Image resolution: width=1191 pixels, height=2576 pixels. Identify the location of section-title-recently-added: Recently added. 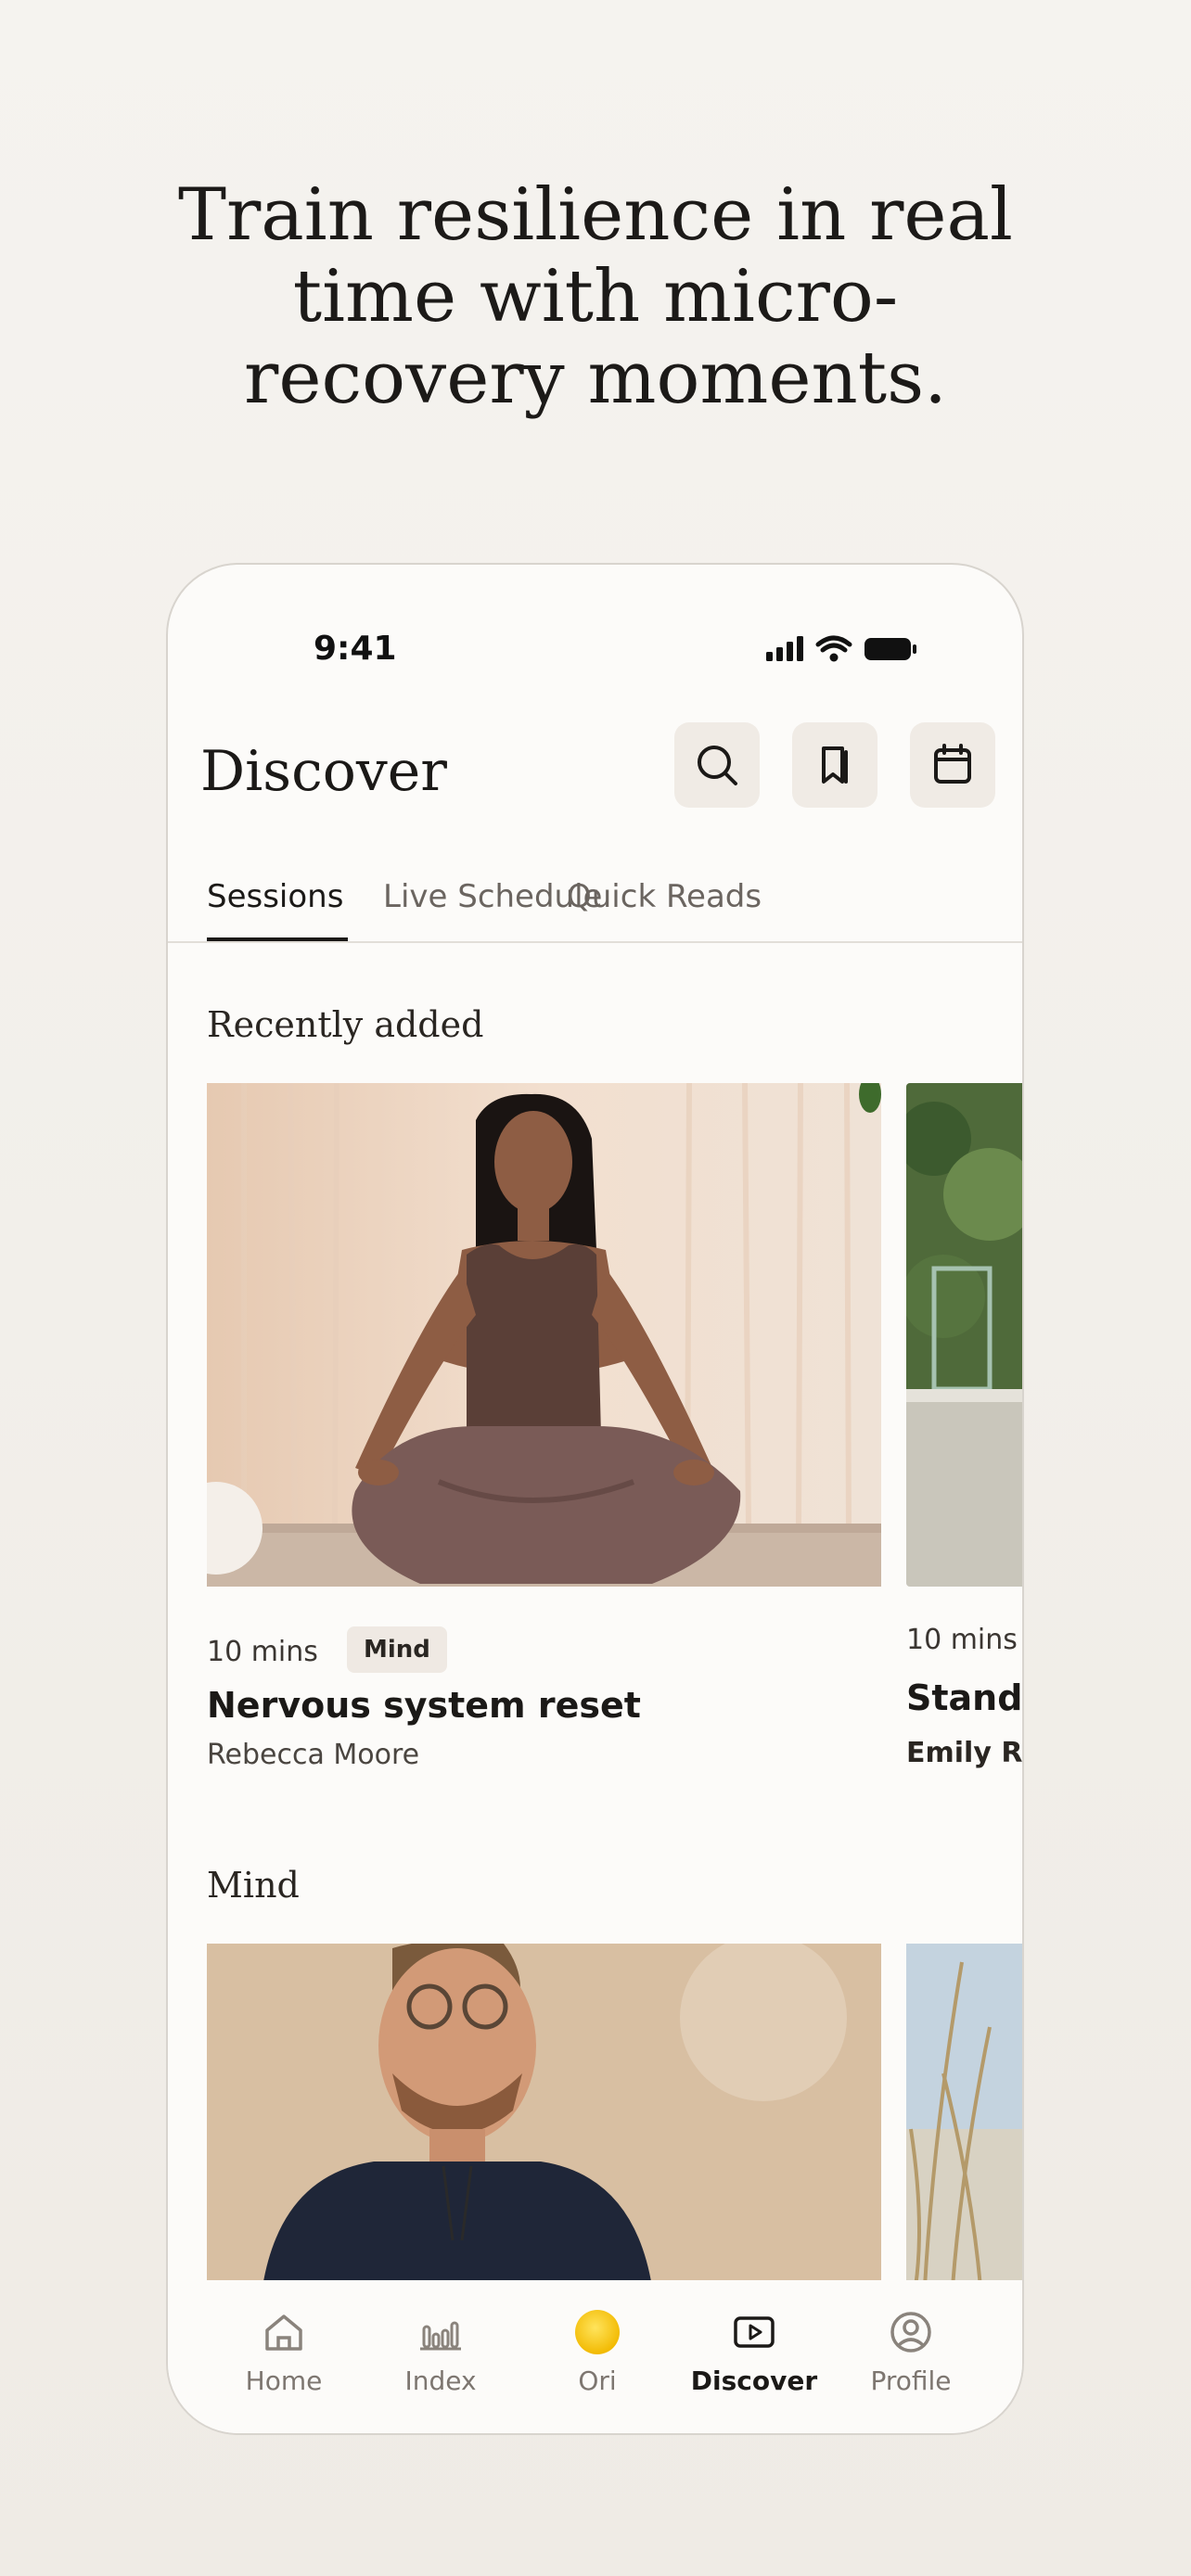
(345, 1024).